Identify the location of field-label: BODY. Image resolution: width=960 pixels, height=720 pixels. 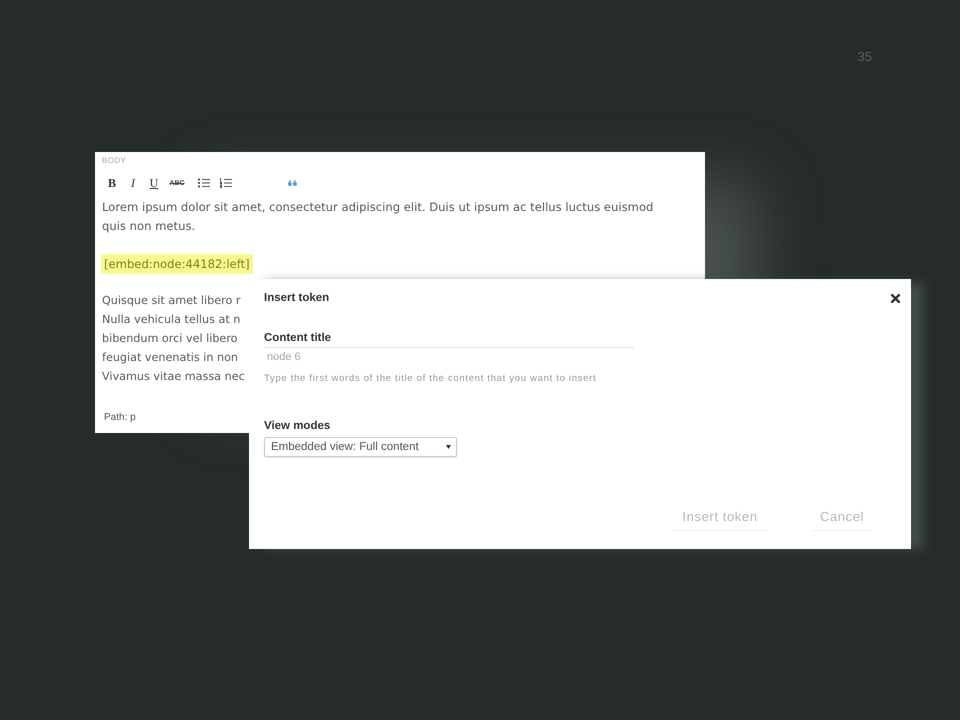
(114, 161).